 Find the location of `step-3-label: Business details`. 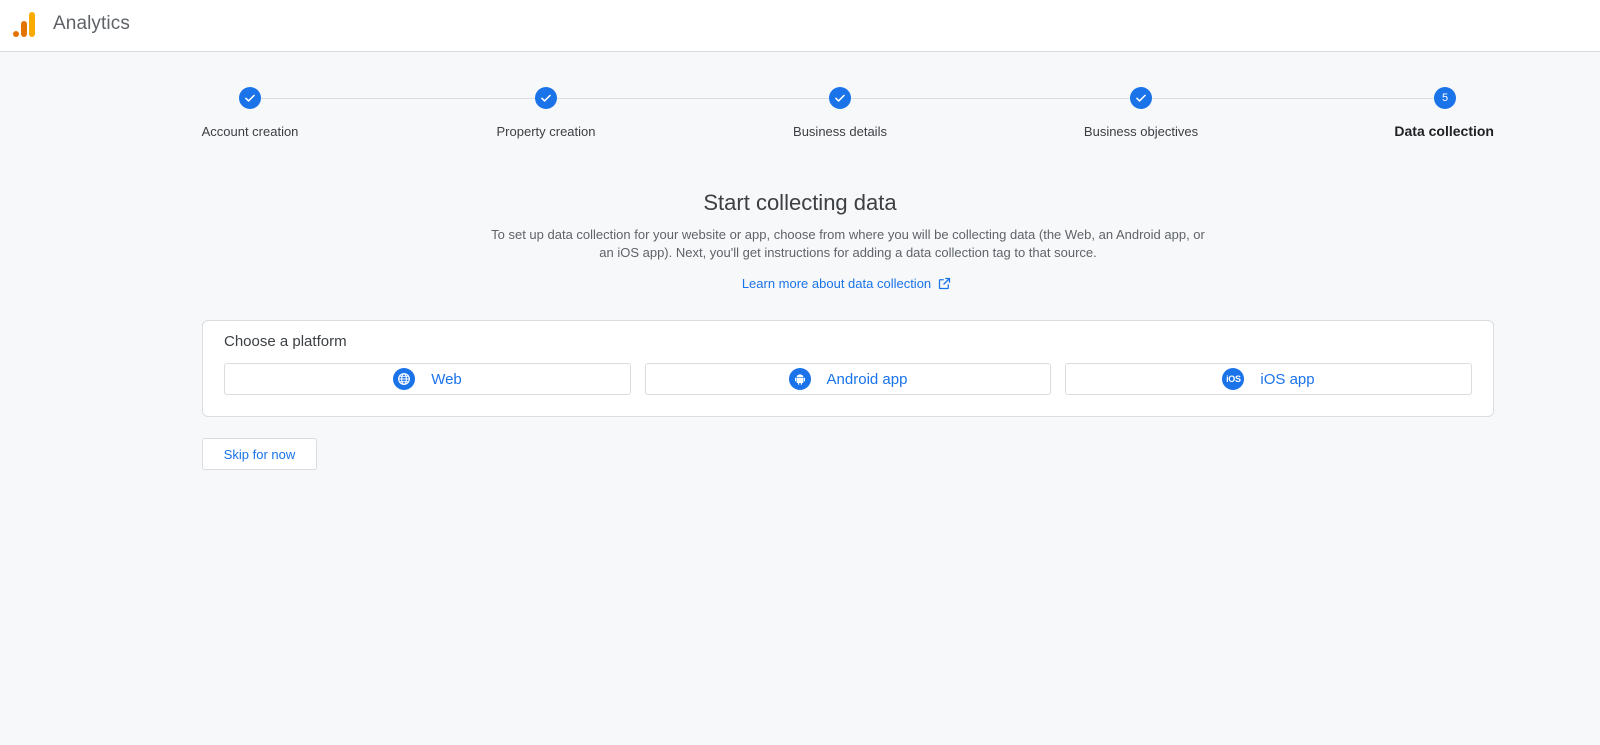

step-3-label: Business details is located at coordinates (840, 131).